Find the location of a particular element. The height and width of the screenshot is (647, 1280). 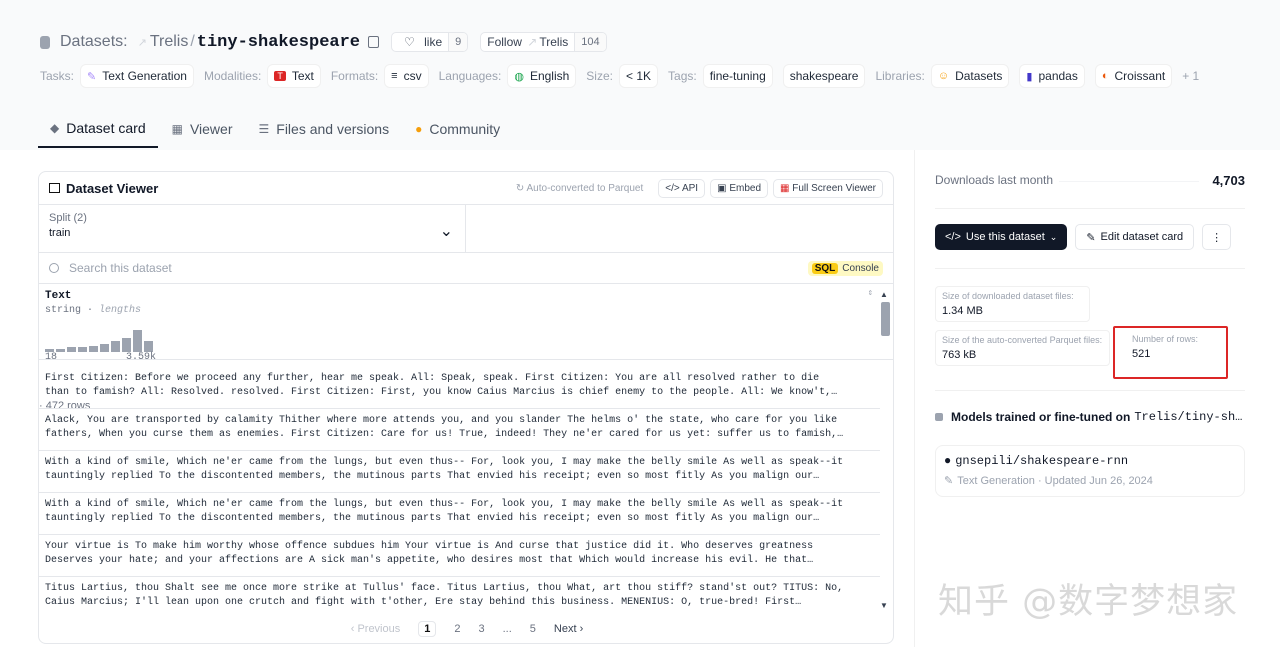

owner-link: Trelis is located at coordinates (169, 42).